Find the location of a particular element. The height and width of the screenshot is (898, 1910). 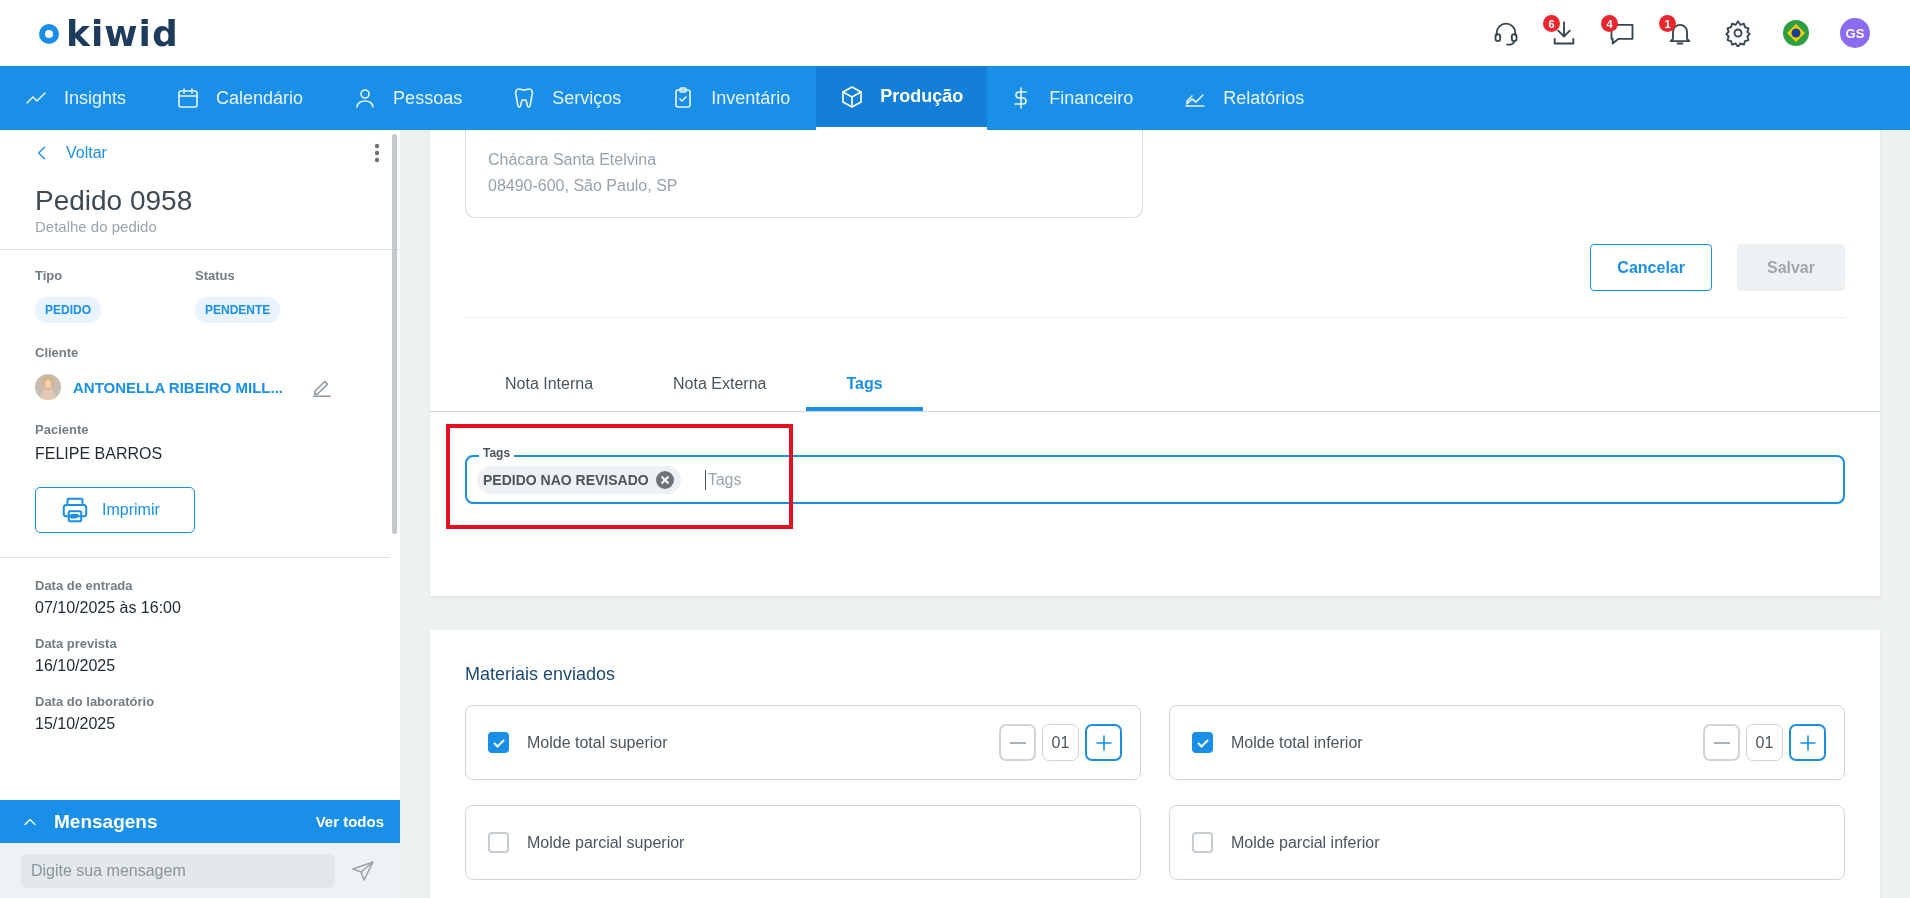

nav-tab: Pessoas is located at coordinates (422, 98).